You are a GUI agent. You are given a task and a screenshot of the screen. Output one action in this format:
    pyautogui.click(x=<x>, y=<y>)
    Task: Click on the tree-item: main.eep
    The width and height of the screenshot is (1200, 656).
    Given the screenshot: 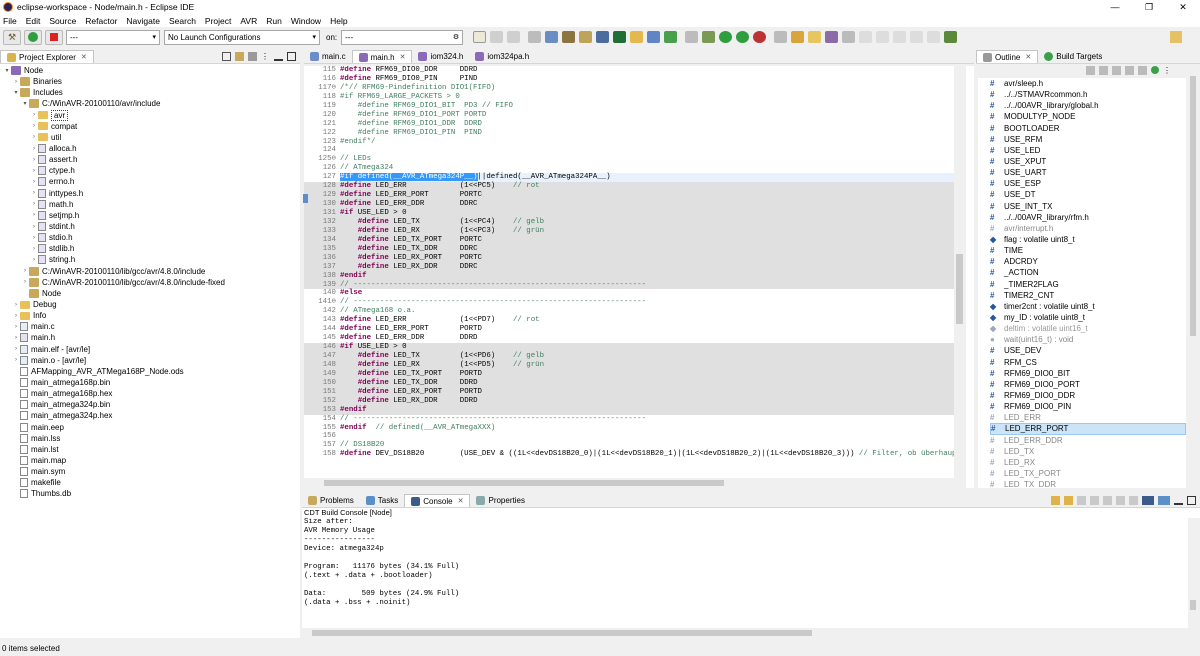 What is the action you would take?
    pyautogui.click(x=150, y=427)
    